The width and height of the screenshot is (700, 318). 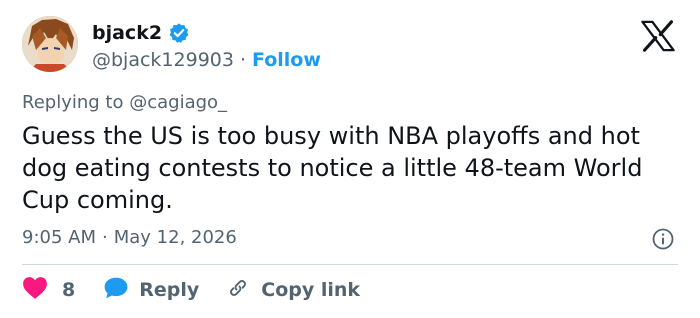 I want to click on tweet-timestamp: 9:05 AM · May 12, 2026, so click(x=129, y=237).